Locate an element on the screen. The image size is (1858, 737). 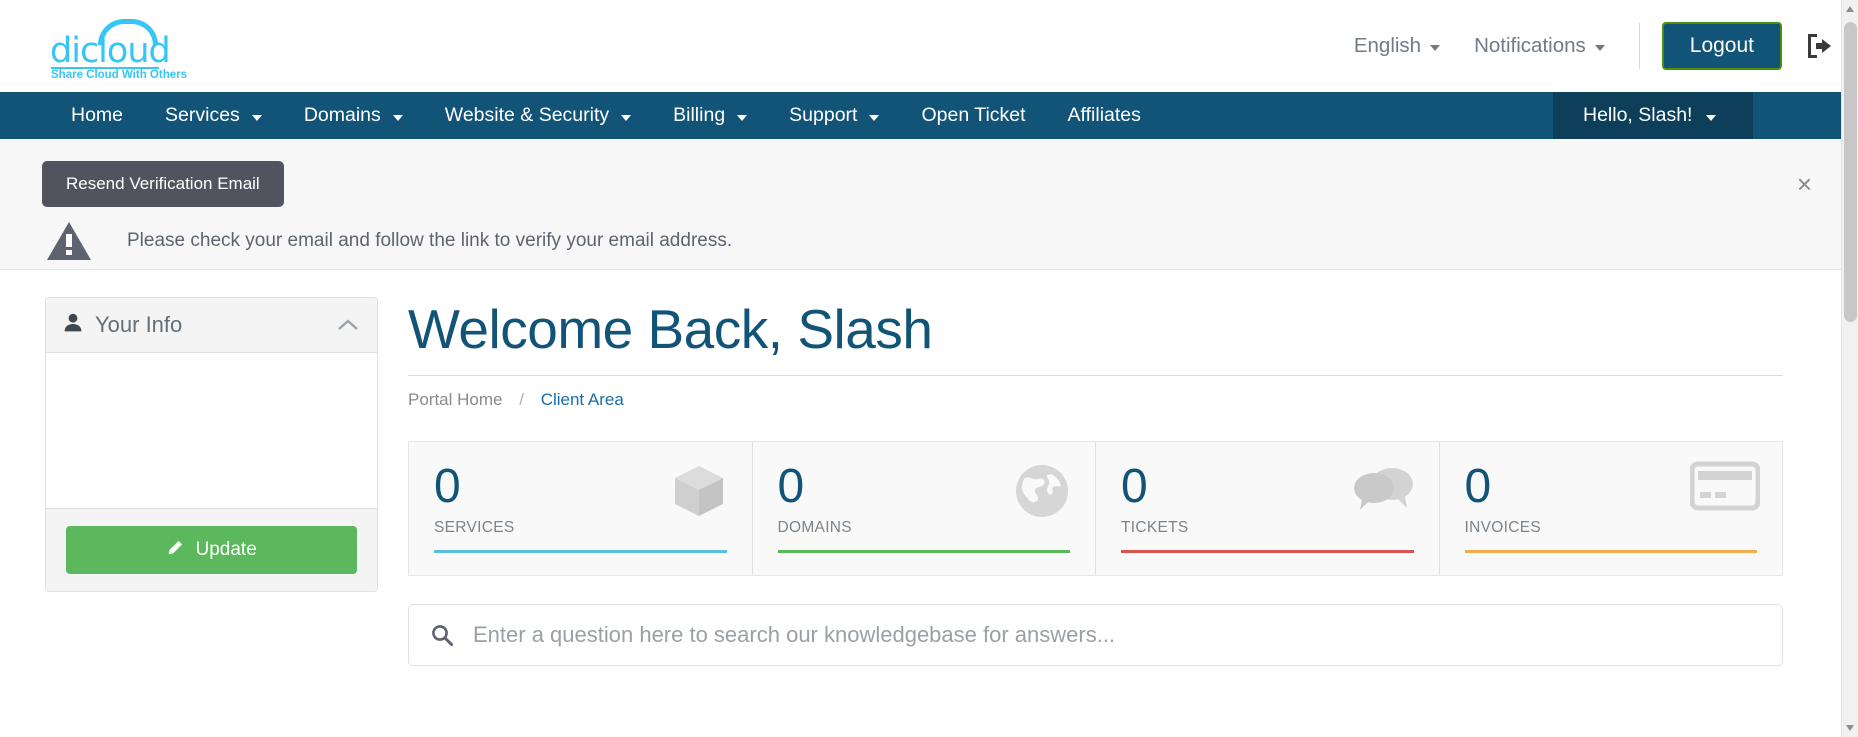
sign-out-icon is located at coordinates (1821, 46).